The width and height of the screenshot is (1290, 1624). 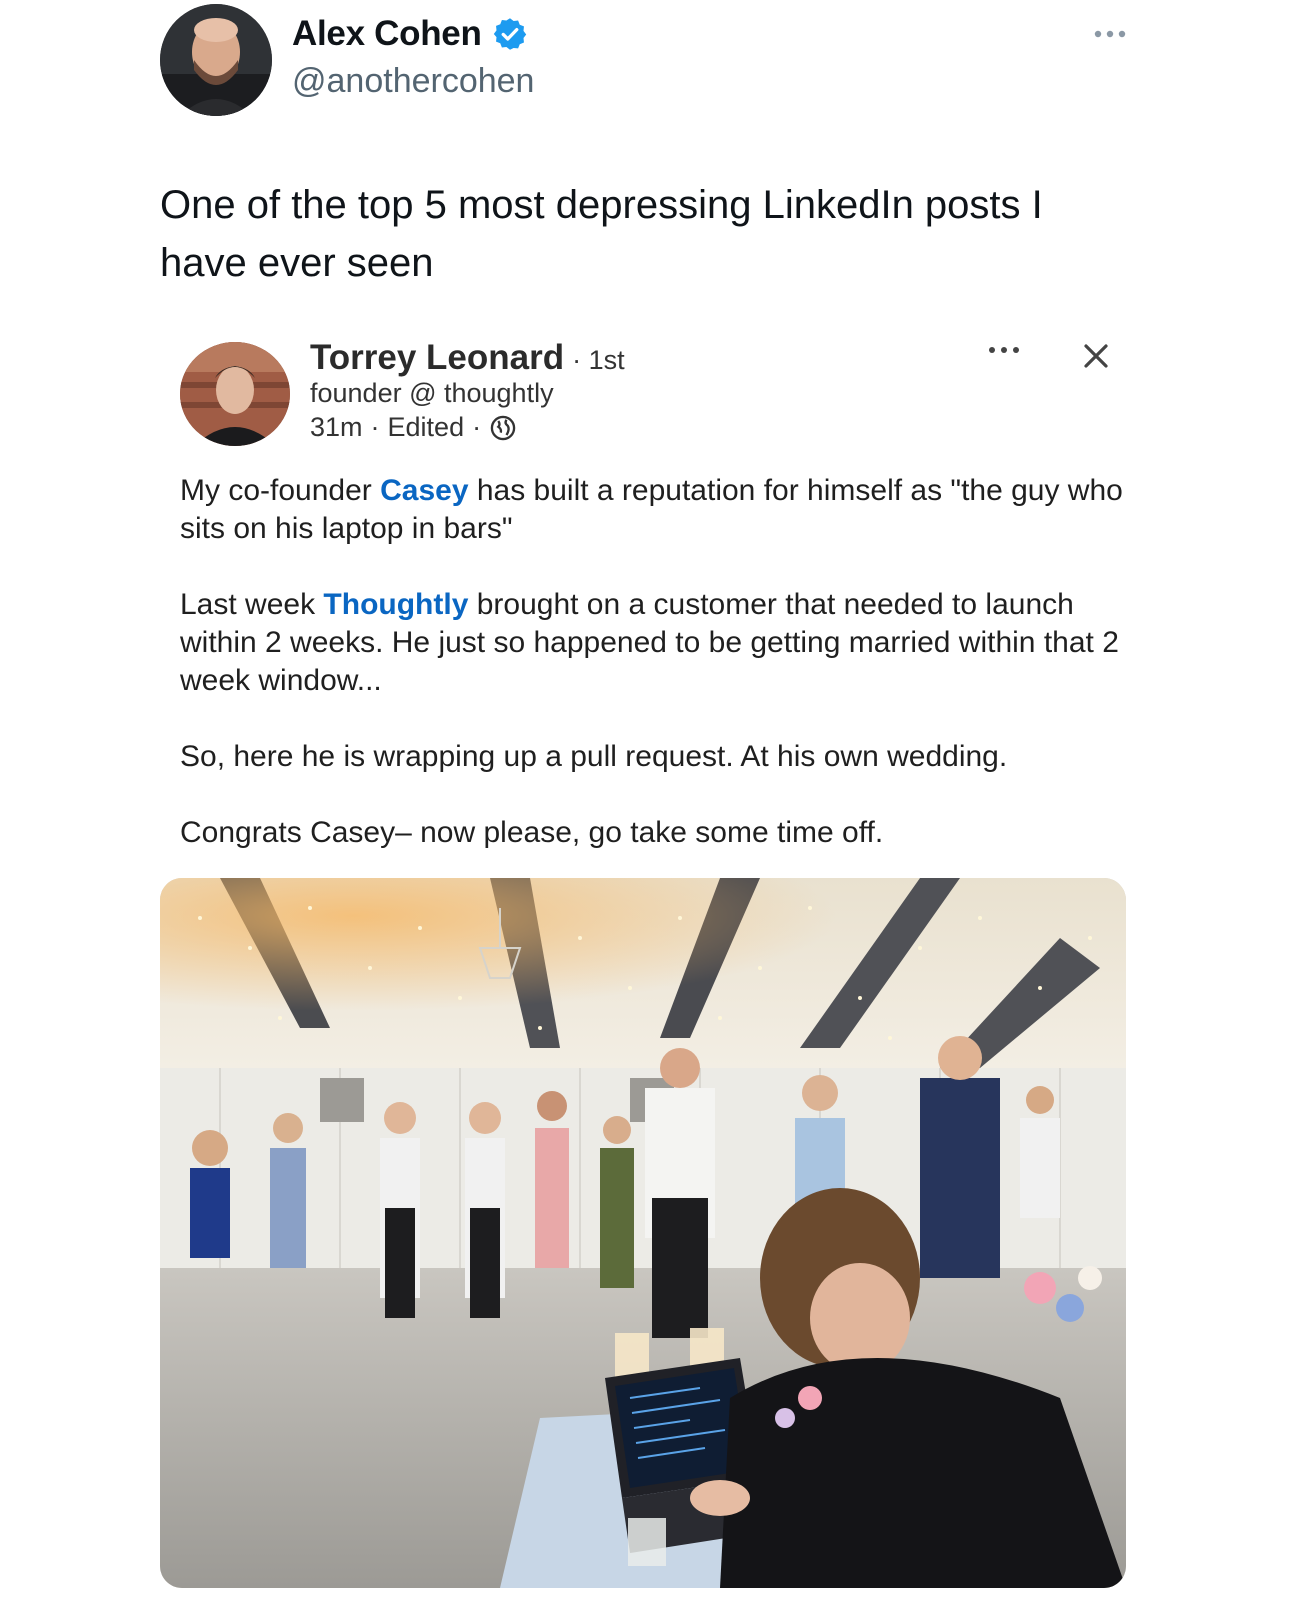 I want to click on author-name-row: Alex Cohen, so click(x=410, y=34).